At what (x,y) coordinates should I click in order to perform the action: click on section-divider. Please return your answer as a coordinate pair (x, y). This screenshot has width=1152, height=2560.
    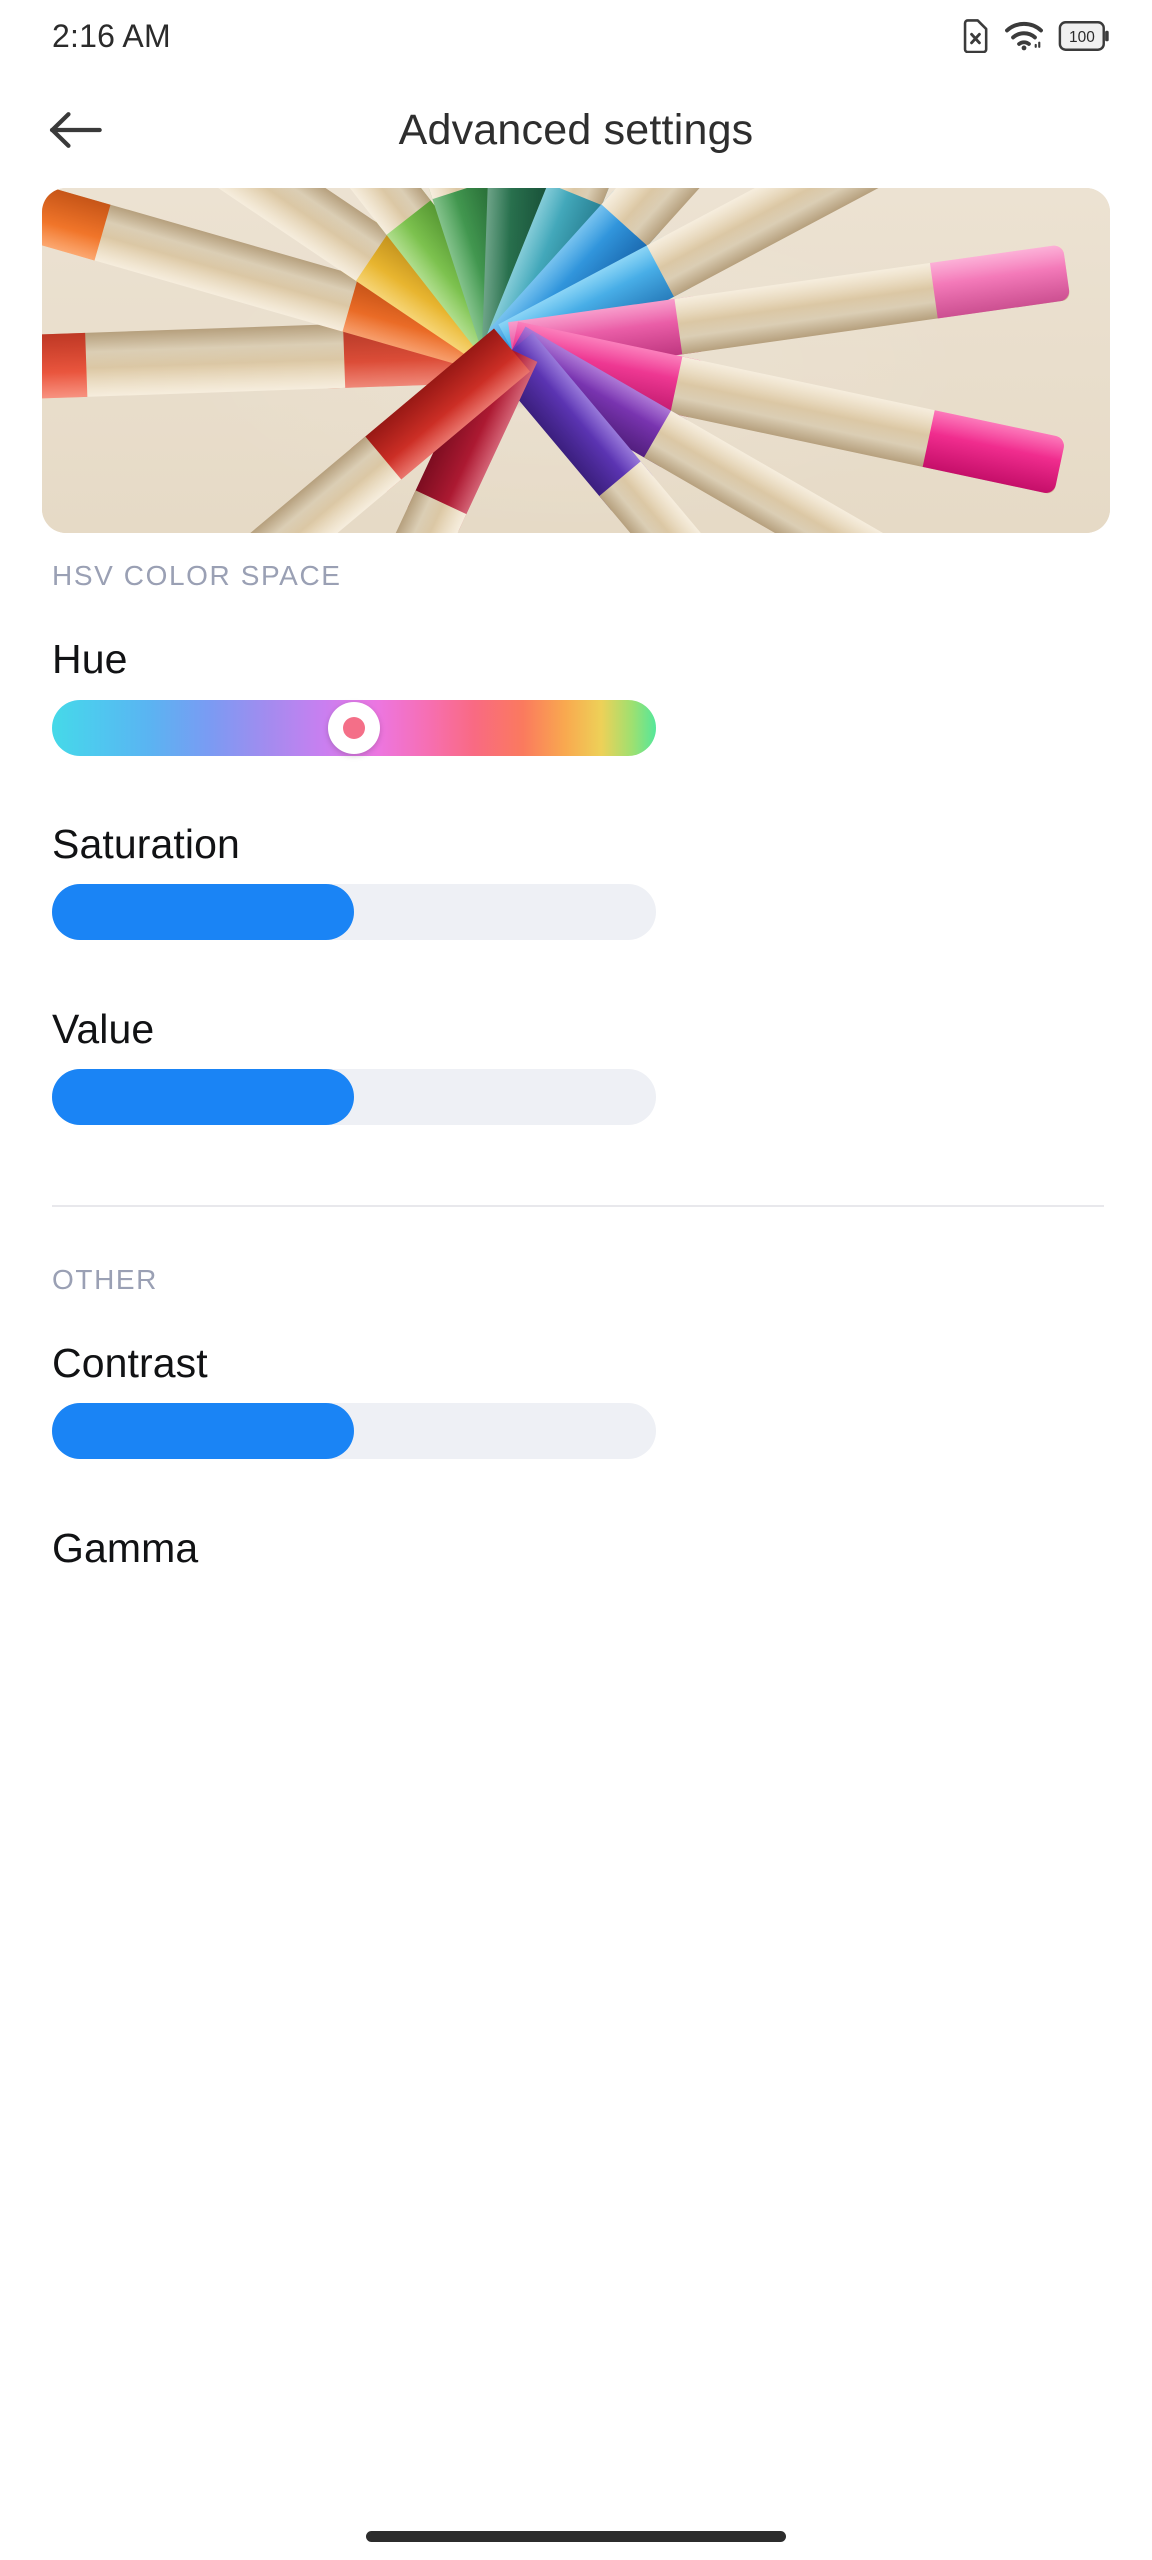
    Looking at the image, I should click on (578, 1206).